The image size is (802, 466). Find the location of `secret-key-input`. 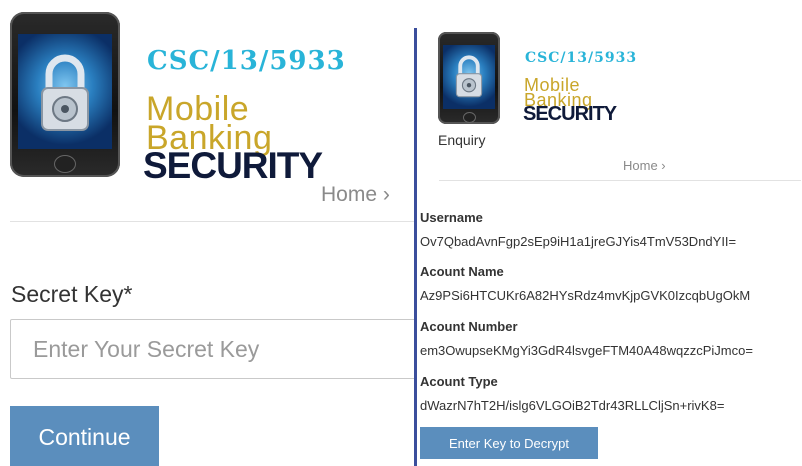

secret-key-input is located at coordinates (212, 349).